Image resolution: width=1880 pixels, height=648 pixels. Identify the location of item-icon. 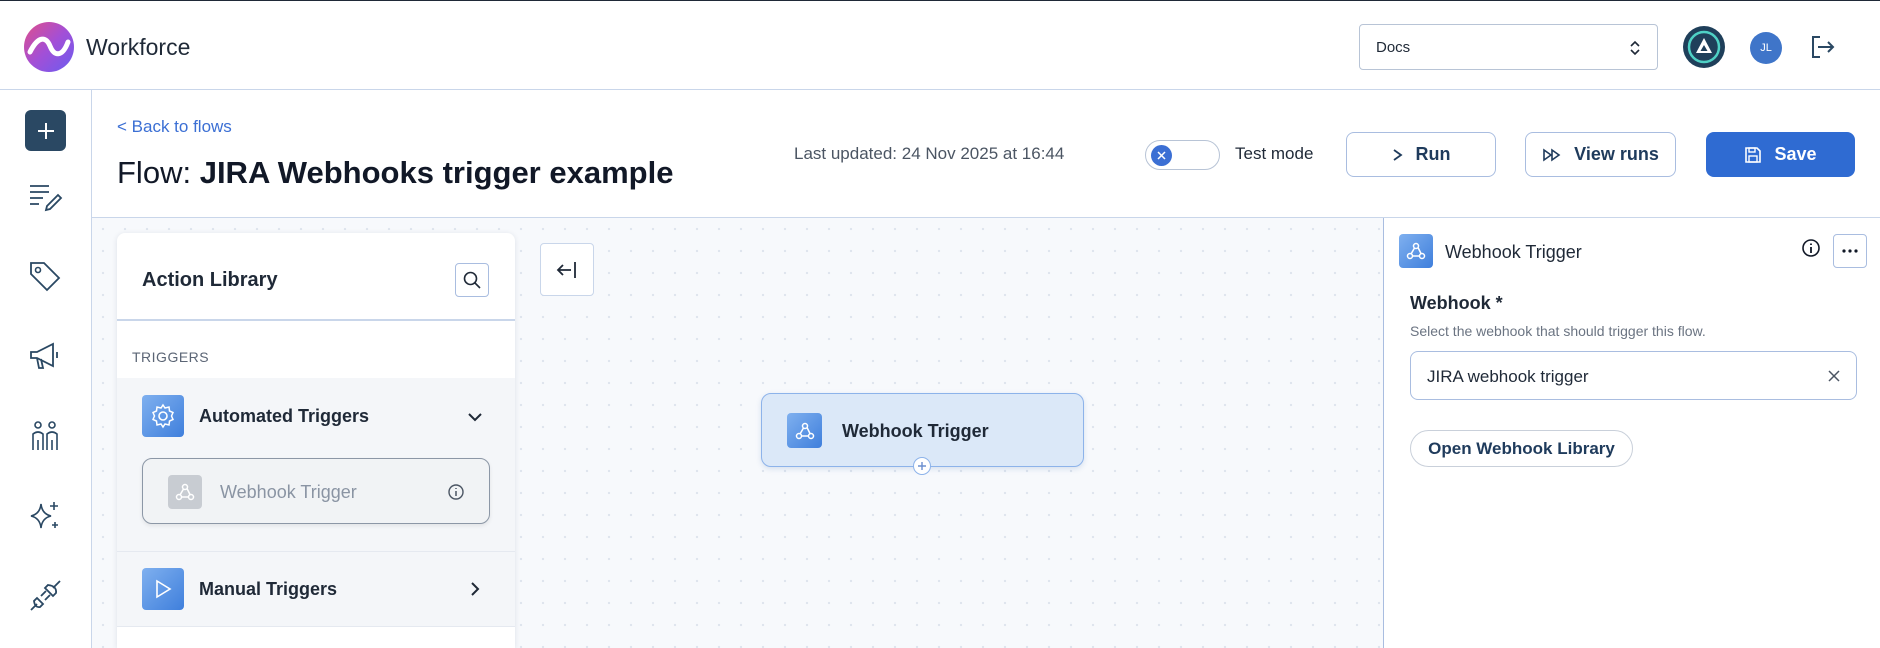
(185, 492).